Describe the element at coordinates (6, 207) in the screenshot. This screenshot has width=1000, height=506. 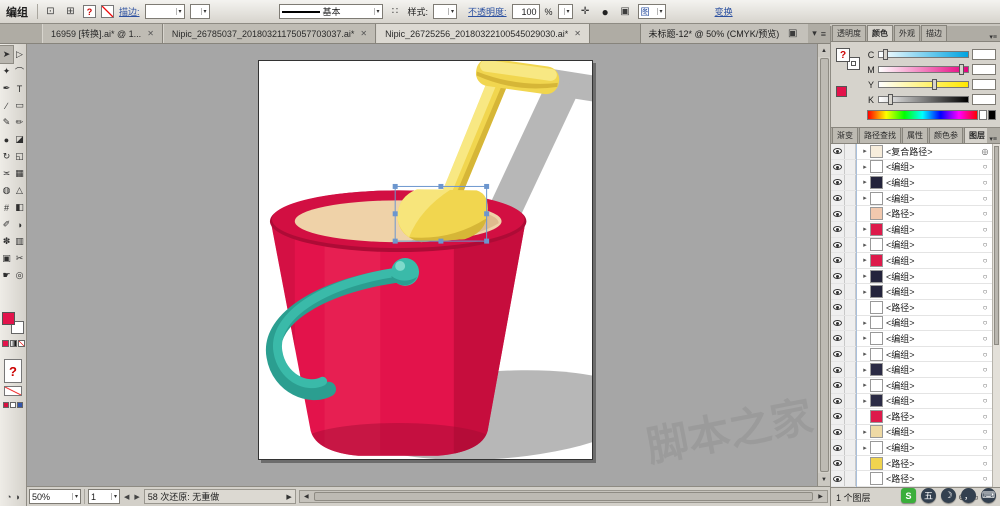
I see `mesh-tool-icon: #` at that location.